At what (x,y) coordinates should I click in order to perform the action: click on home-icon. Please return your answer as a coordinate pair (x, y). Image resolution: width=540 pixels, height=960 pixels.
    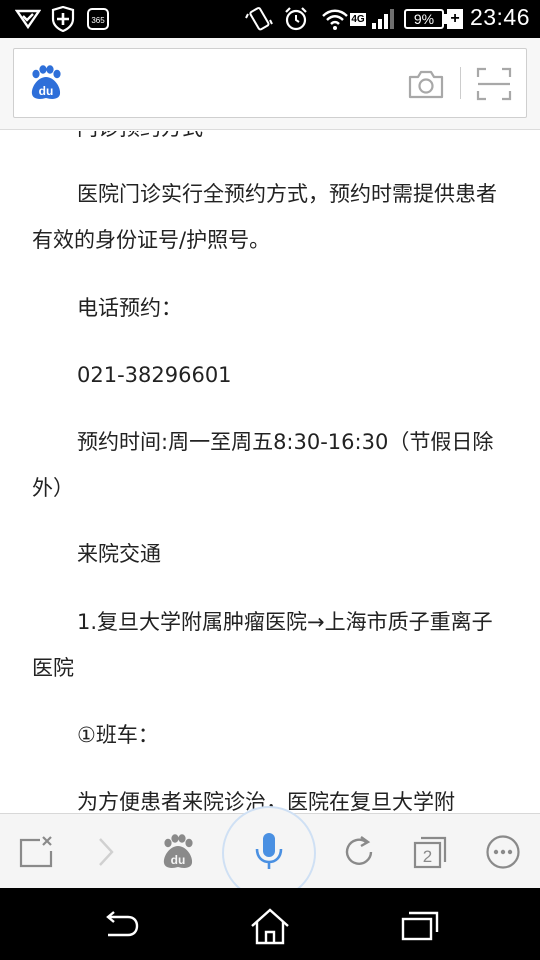
    Looking at the image, I should click on (270, 926).